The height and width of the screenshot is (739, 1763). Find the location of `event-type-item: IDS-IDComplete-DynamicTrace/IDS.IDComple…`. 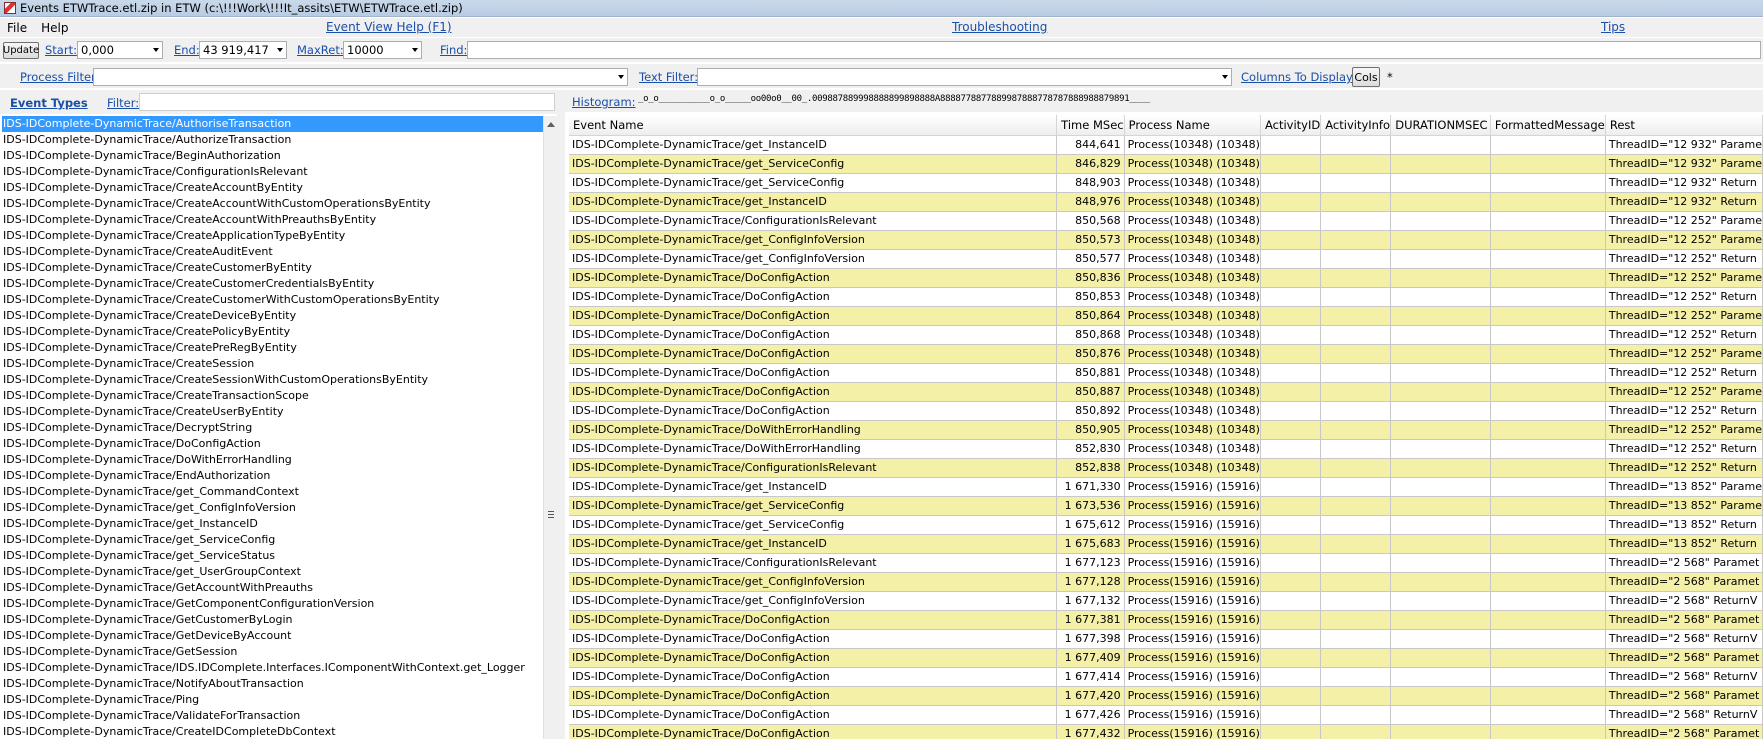

event-type-item: IDS-IDComplete-DynamicTrace/IDS.IDComple… is located at coordinates (272, 668).